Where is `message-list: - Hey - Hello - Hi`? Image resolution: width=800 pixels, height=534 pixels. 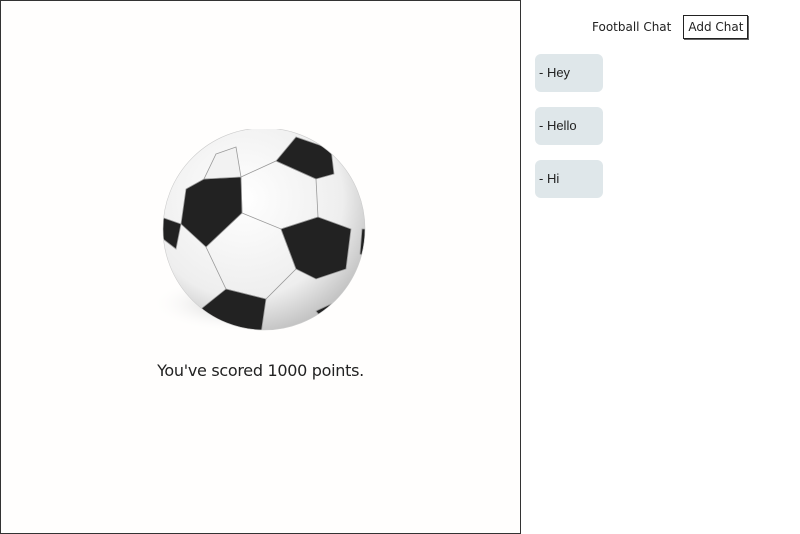 message-list: - Hey - Hello - Hi is located at coordinates (569, 126).